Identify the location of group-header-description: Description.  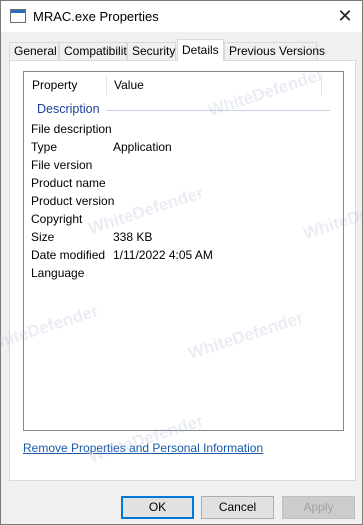
(68, 109).